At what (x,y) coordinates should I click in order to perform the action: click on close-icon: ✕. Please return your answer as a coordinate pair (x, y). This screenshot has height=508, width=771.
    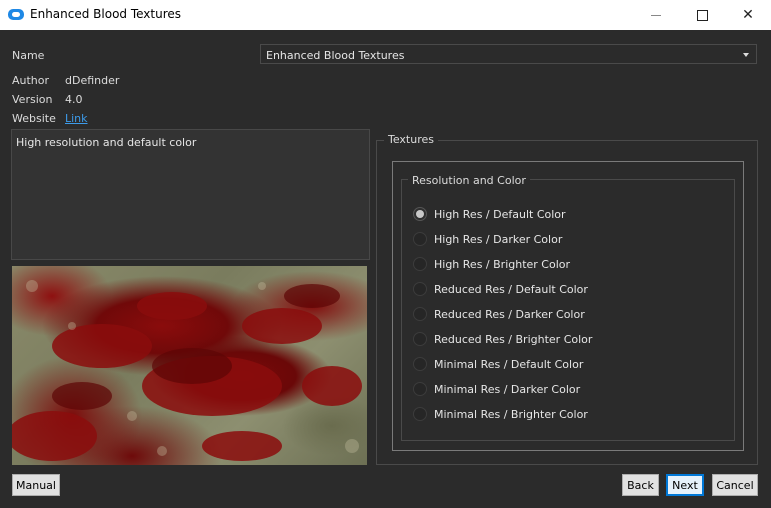
    Looking at the image, I should click on (748, 15).